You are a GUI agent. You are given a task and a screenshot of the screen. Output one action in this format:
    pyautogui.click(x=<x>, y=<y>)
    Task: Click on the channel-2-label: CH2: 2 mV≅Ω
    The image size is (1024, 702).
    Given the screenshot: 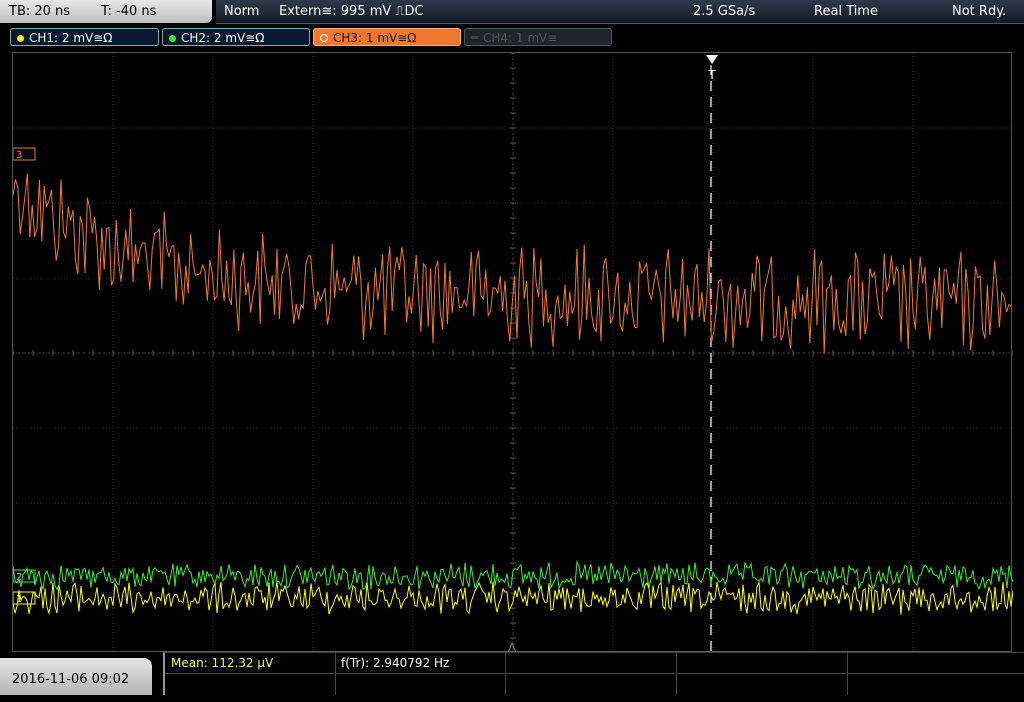 What is the action you would take?
    pyautogui.click(x=223, y=38)
    